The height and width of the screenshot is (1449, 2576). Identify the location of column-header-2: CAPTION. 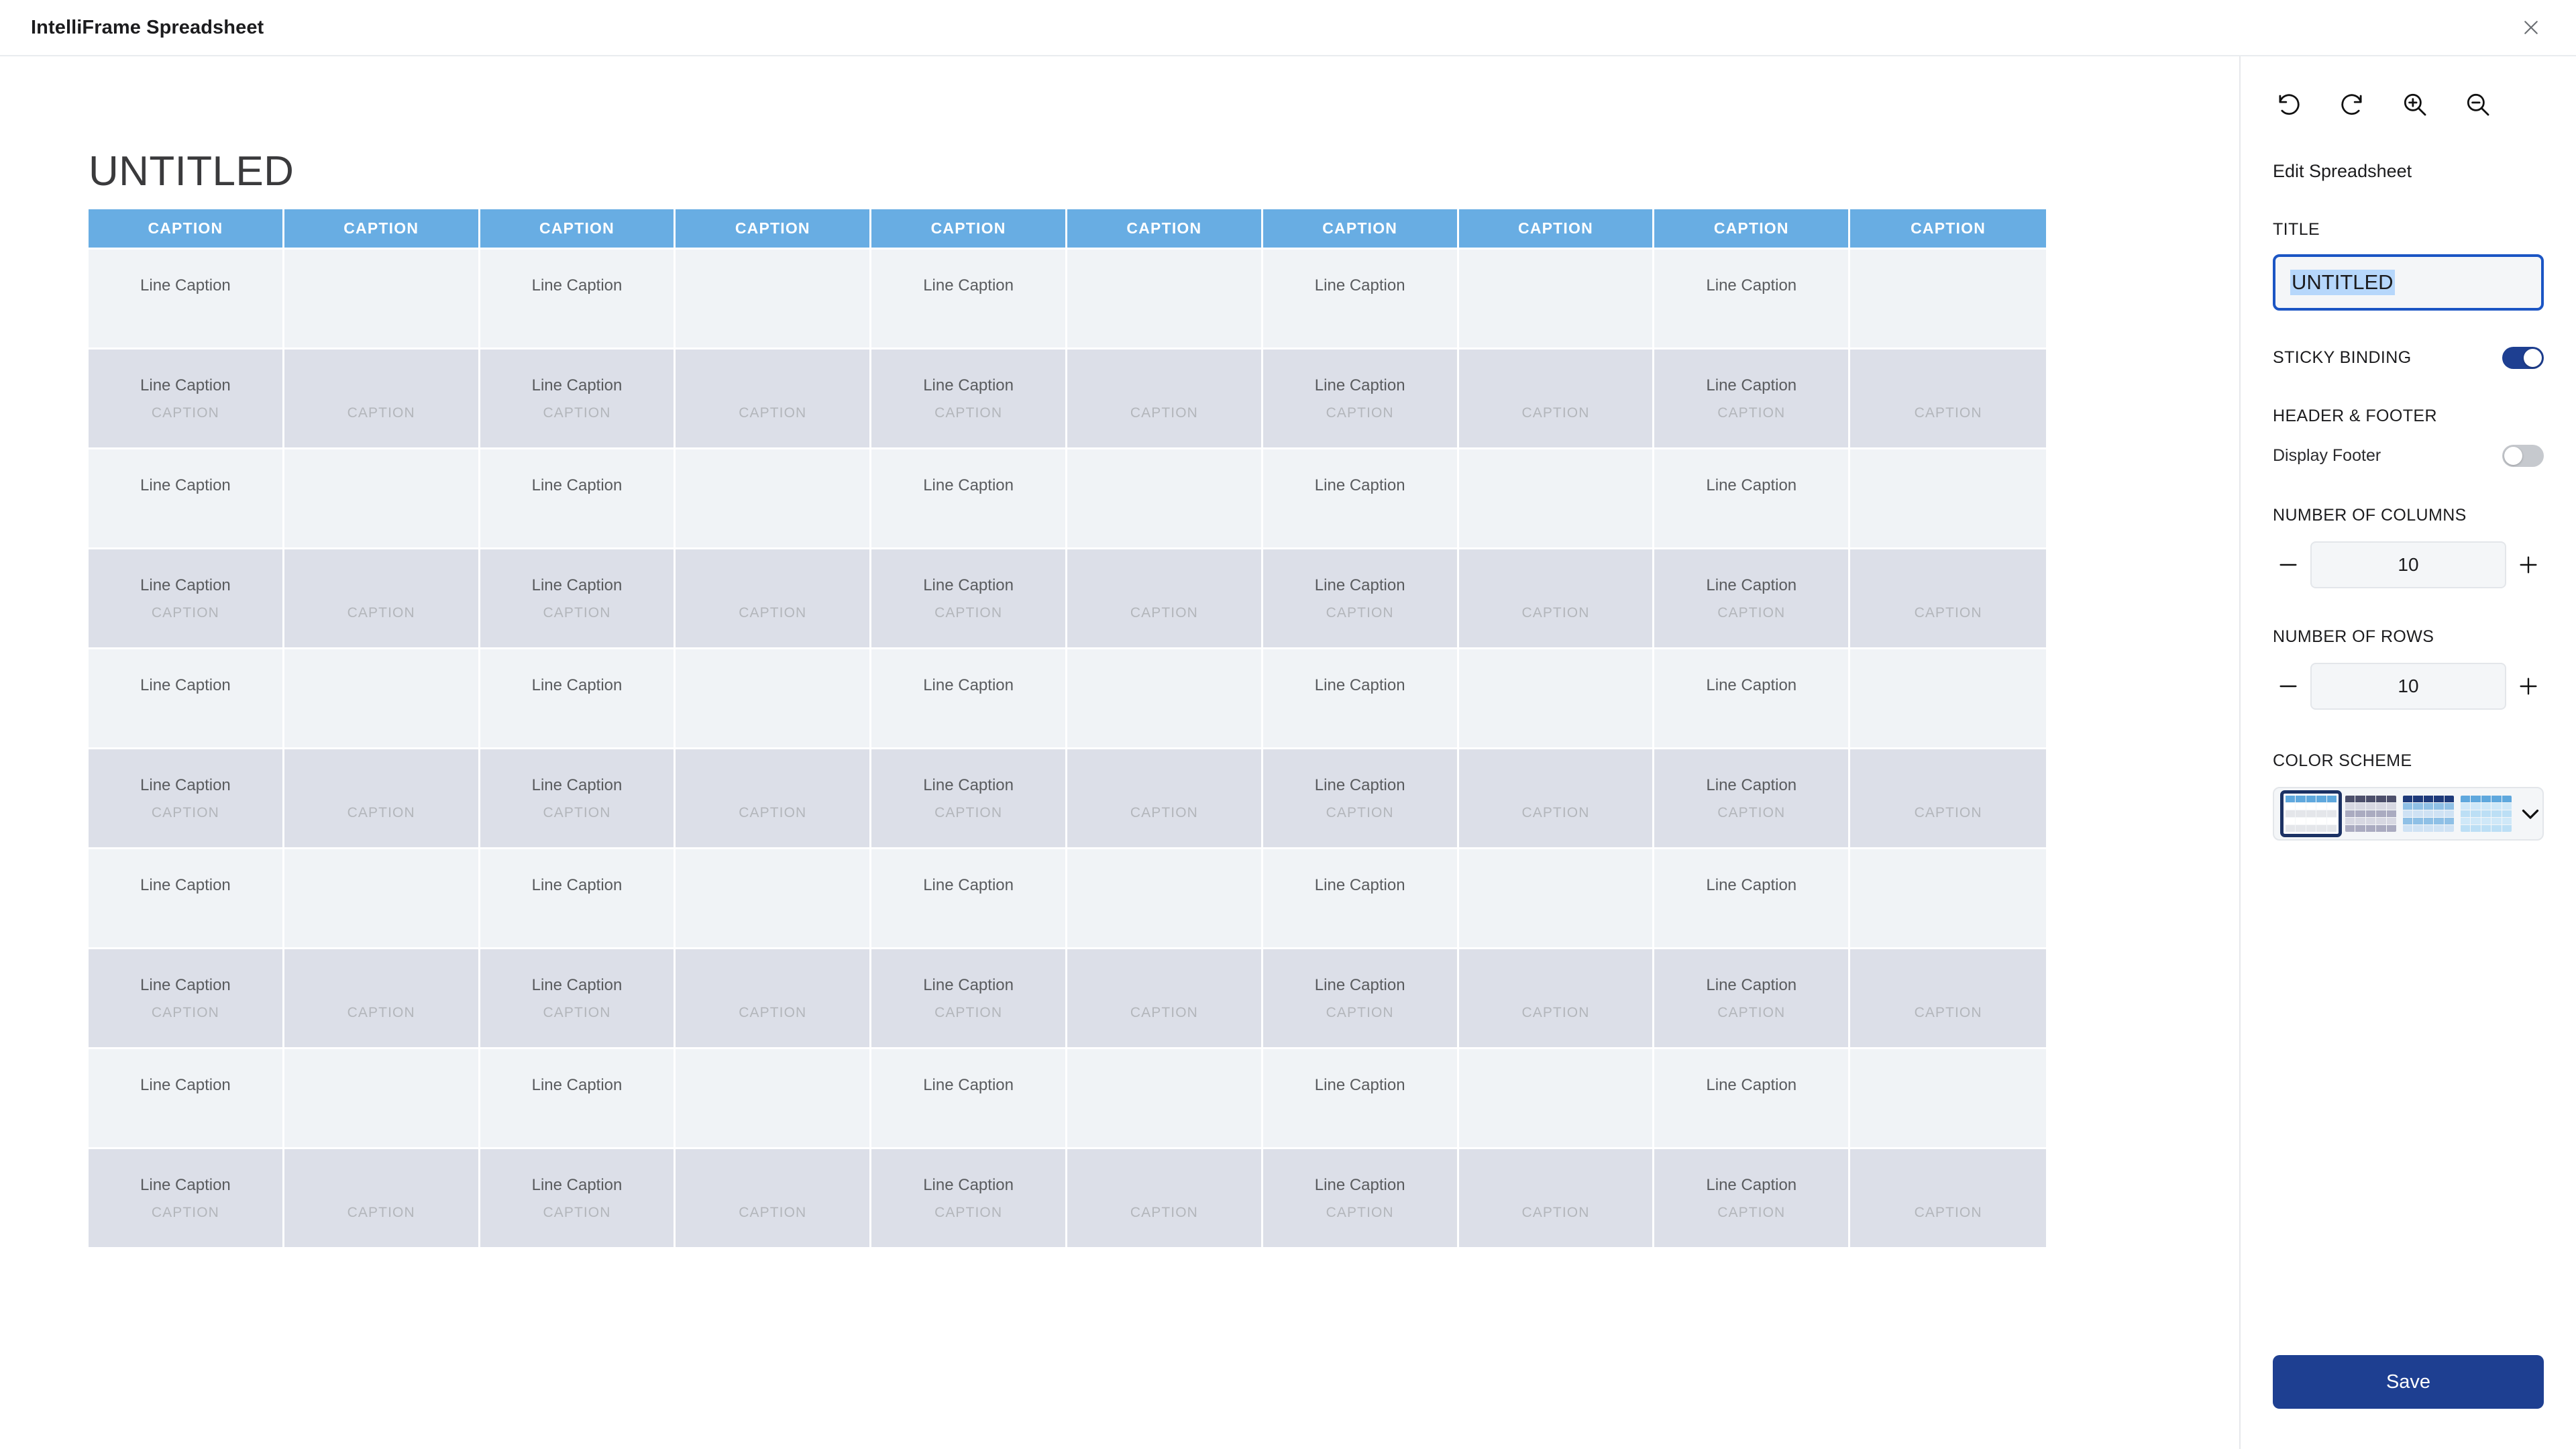
(382, 229).